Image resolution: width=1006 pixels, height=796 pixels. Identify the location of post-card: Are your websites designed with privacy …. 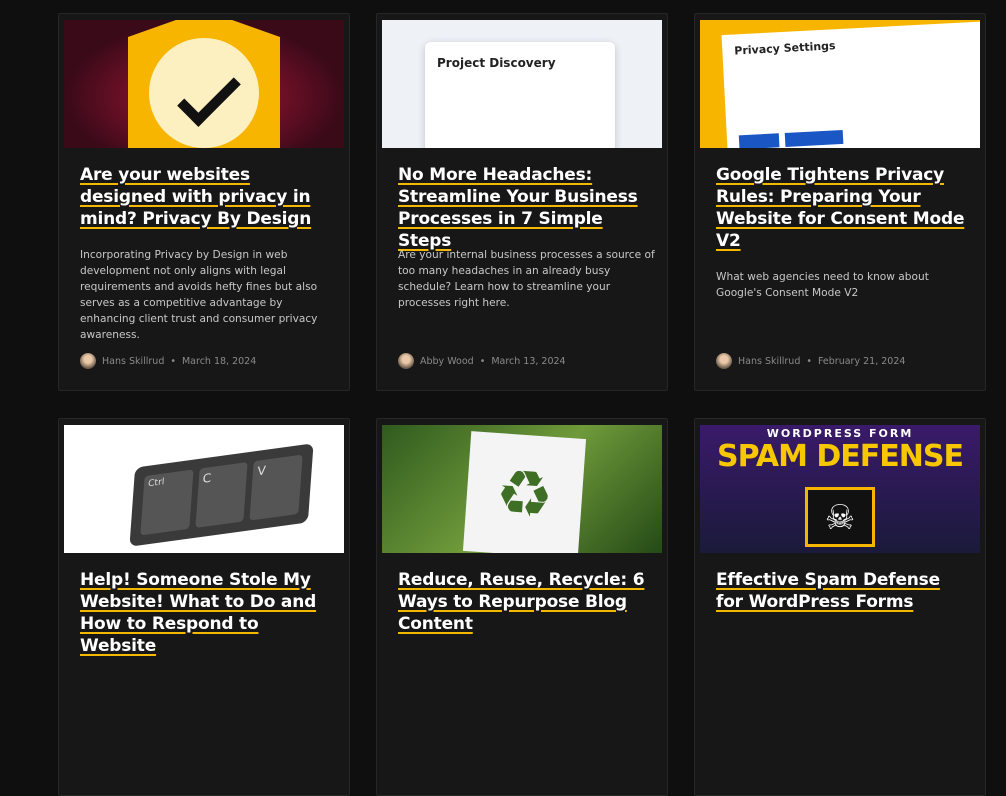
(204, 202).